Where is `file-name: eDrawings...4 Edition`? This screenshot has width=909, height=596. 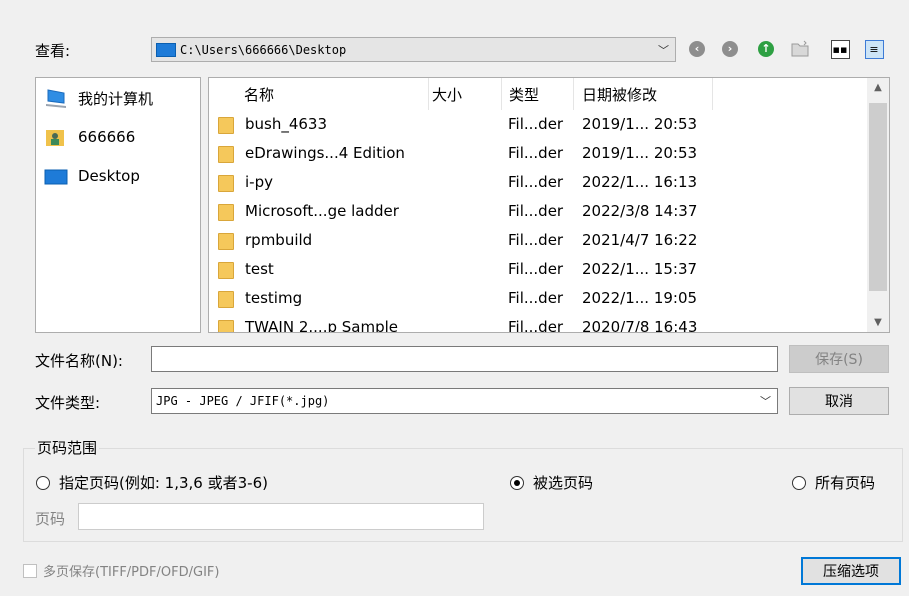
file-name: eDrawings...4 Edition is located at coordinates (325, 153).